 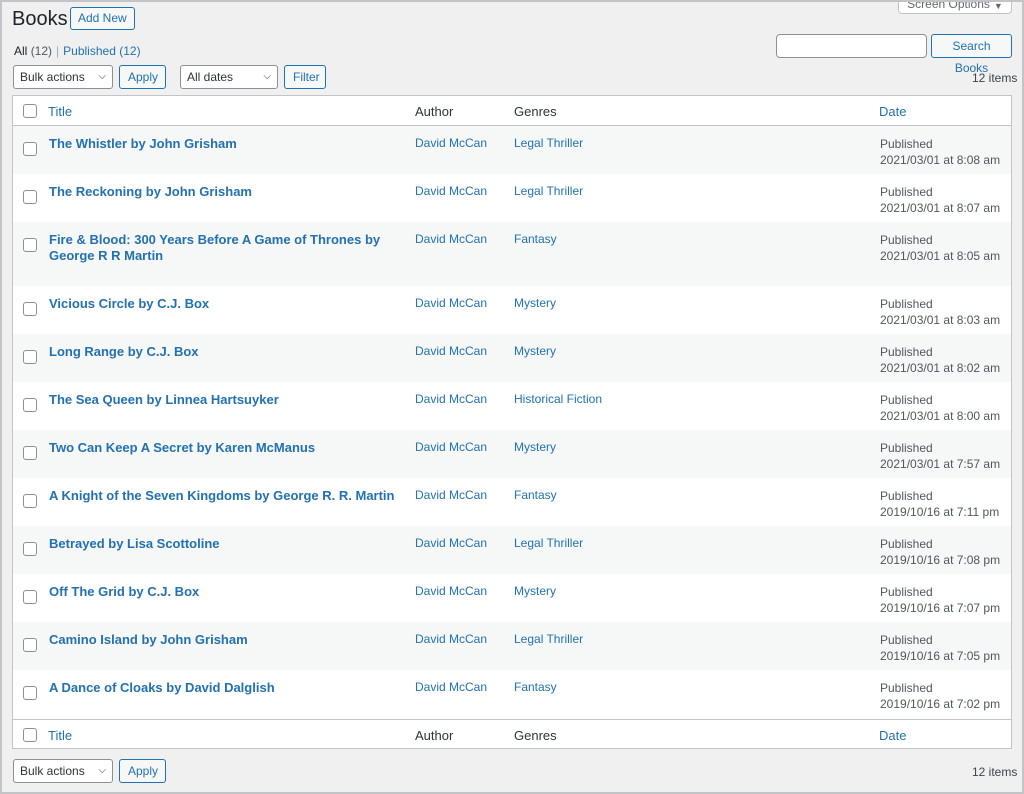 I want to click on post-date: Published 2019/10/16 at 7:02 pm, so click(x=940, y=696).